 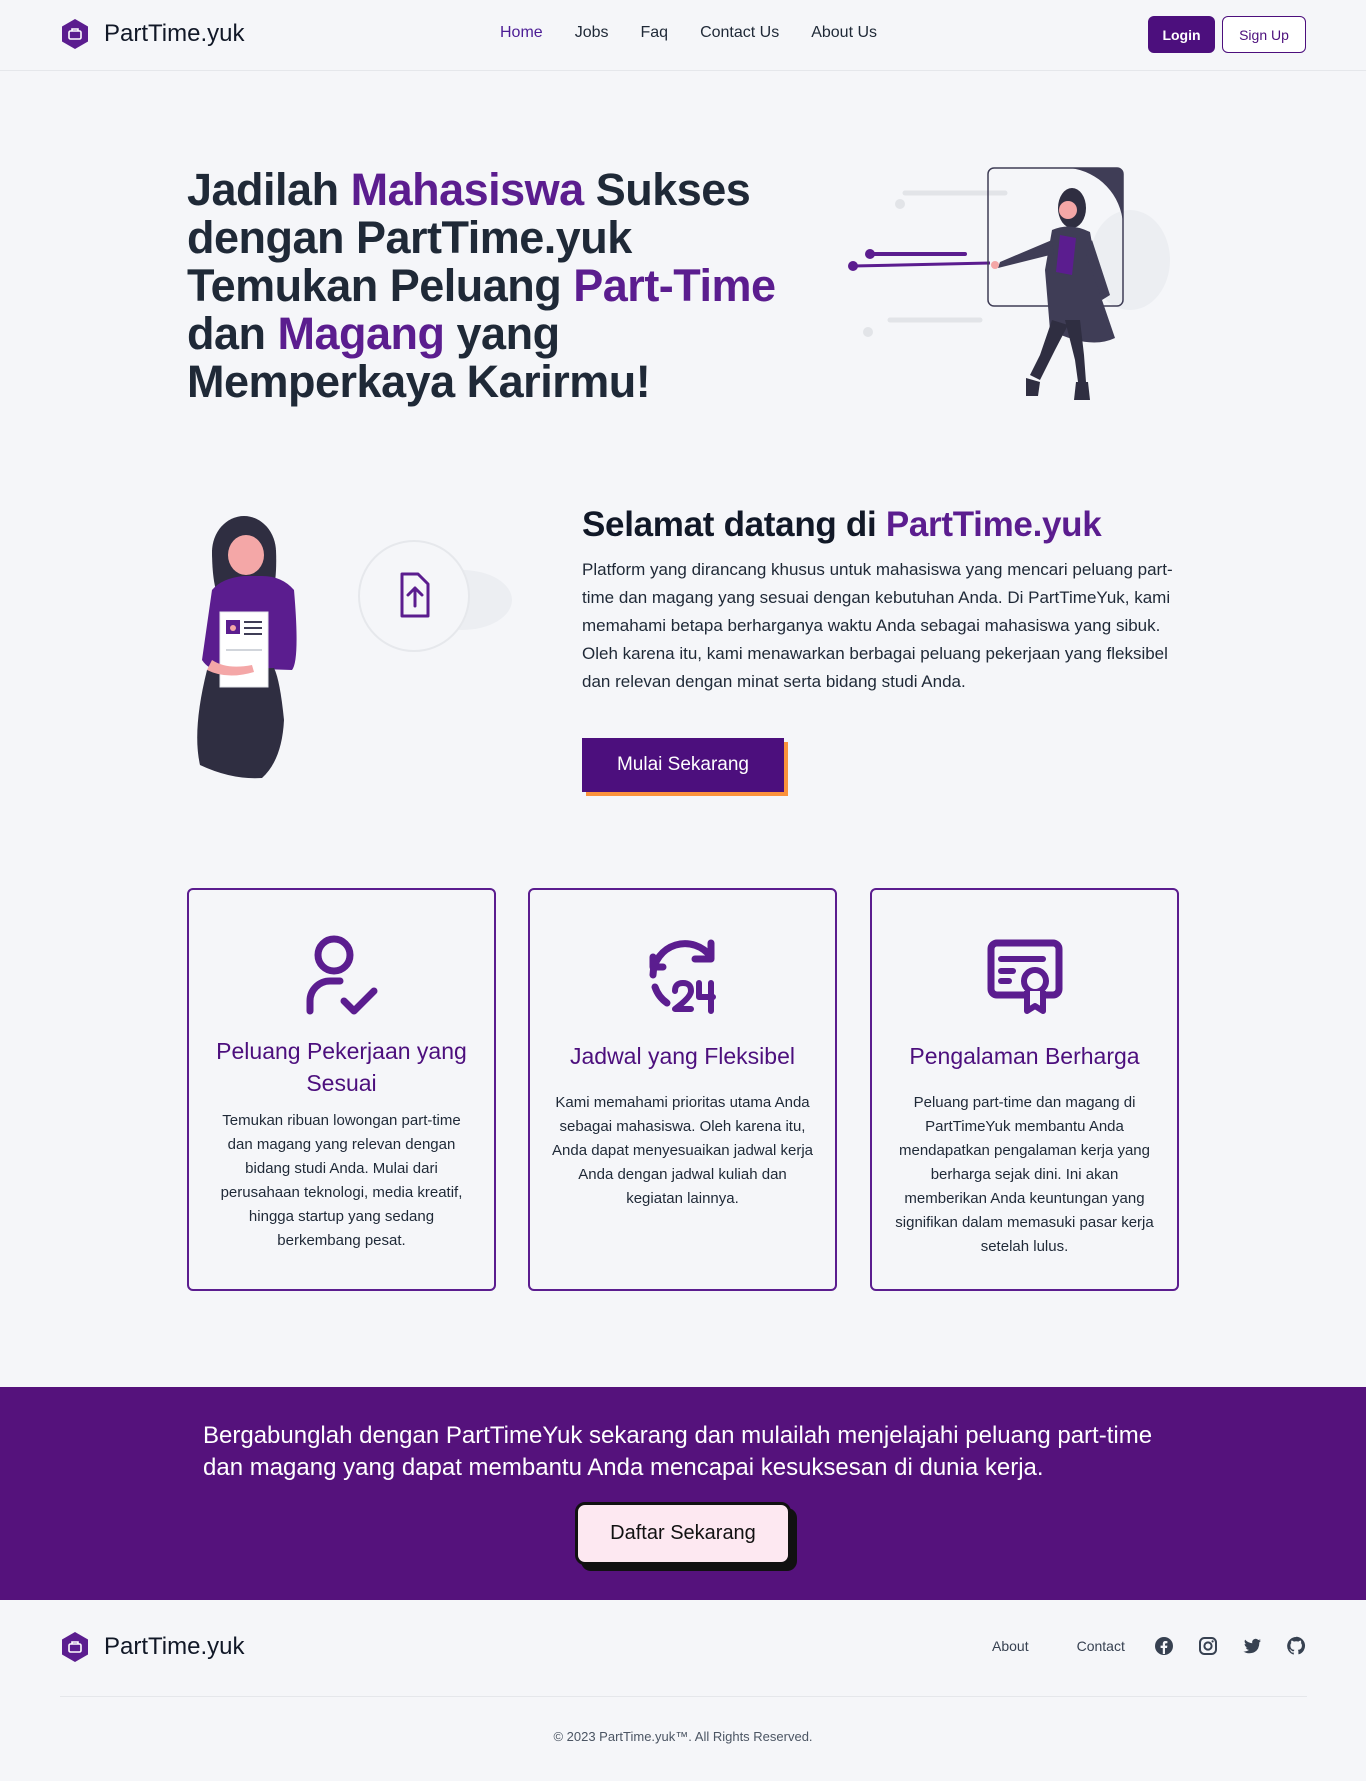 I want to click on start-now-button: Mulai Sekarang, so click(x=683, y=765).